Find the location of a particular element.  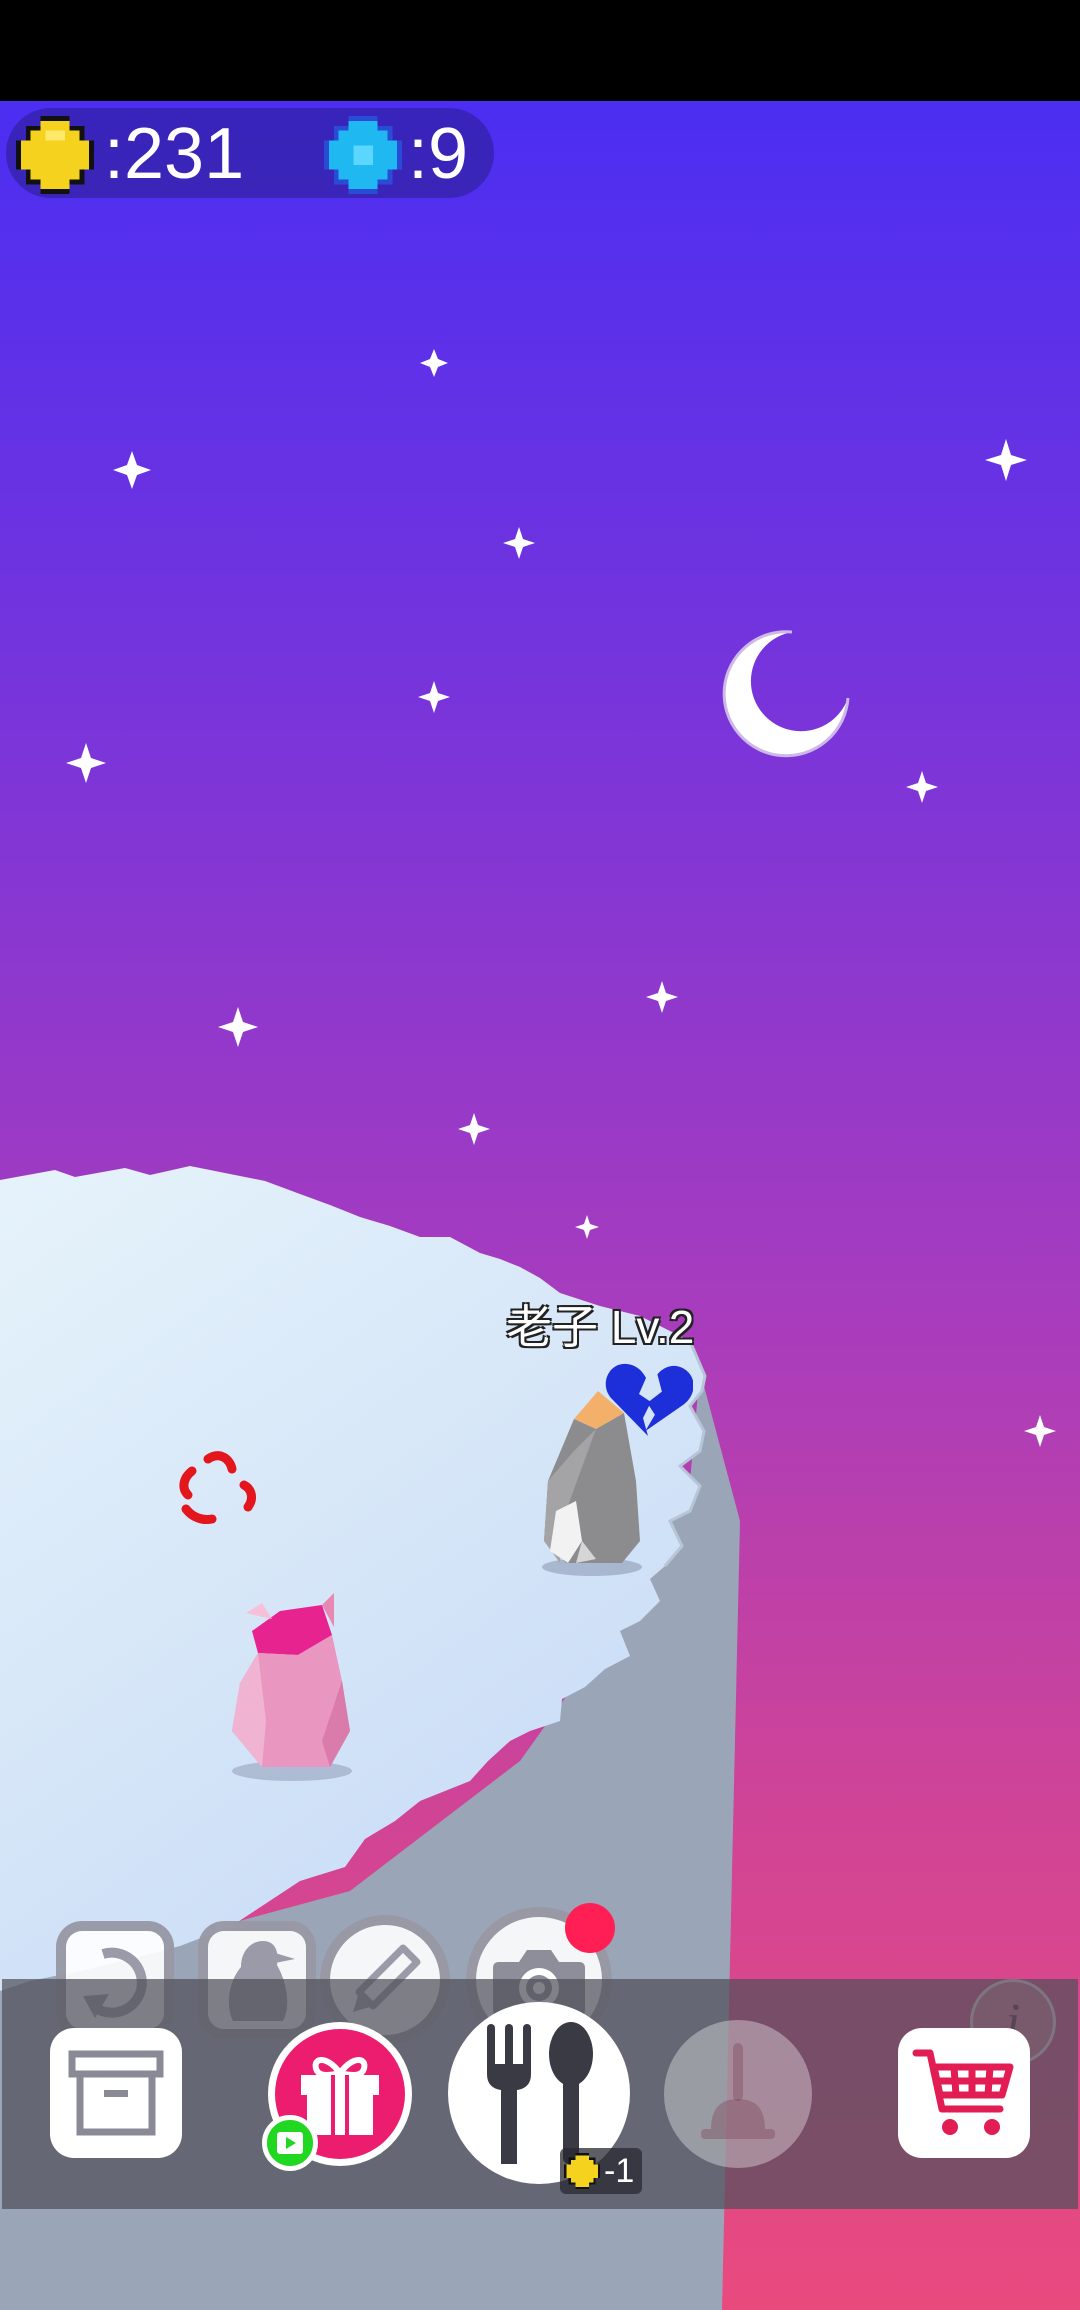

play-video-icon is located at coordinates (290, 2143).